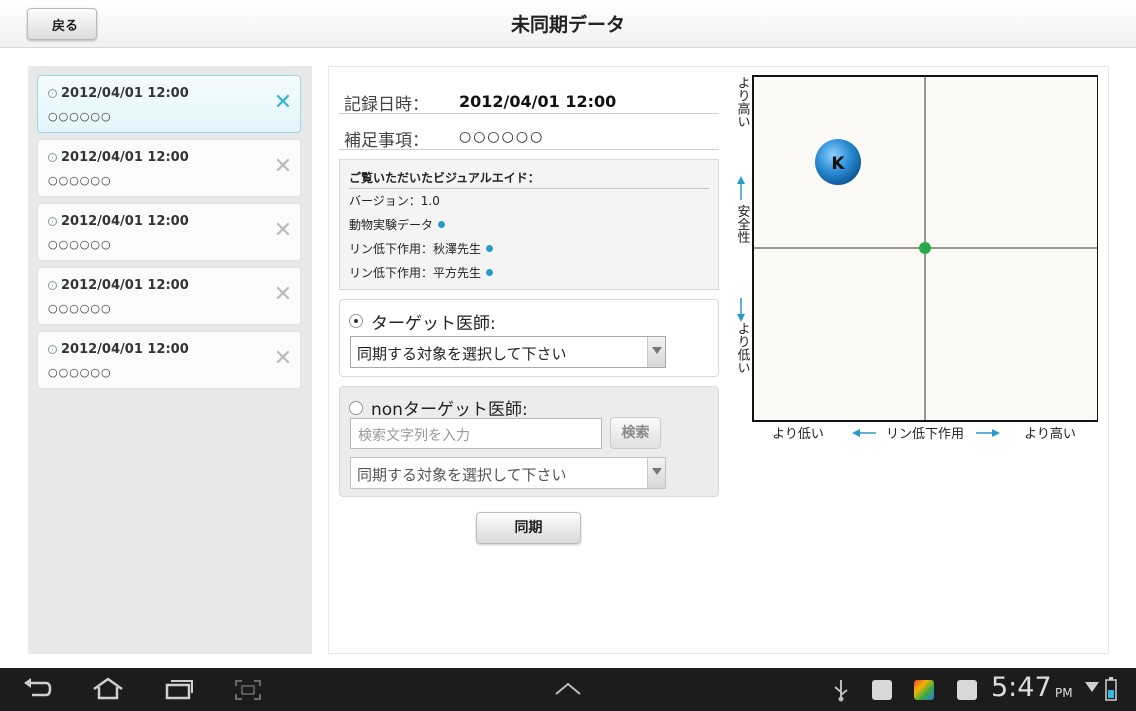 The image size is (1136, 711). I want to click on note-row: 補足事項： ○○○○○○, so click(529, 137).